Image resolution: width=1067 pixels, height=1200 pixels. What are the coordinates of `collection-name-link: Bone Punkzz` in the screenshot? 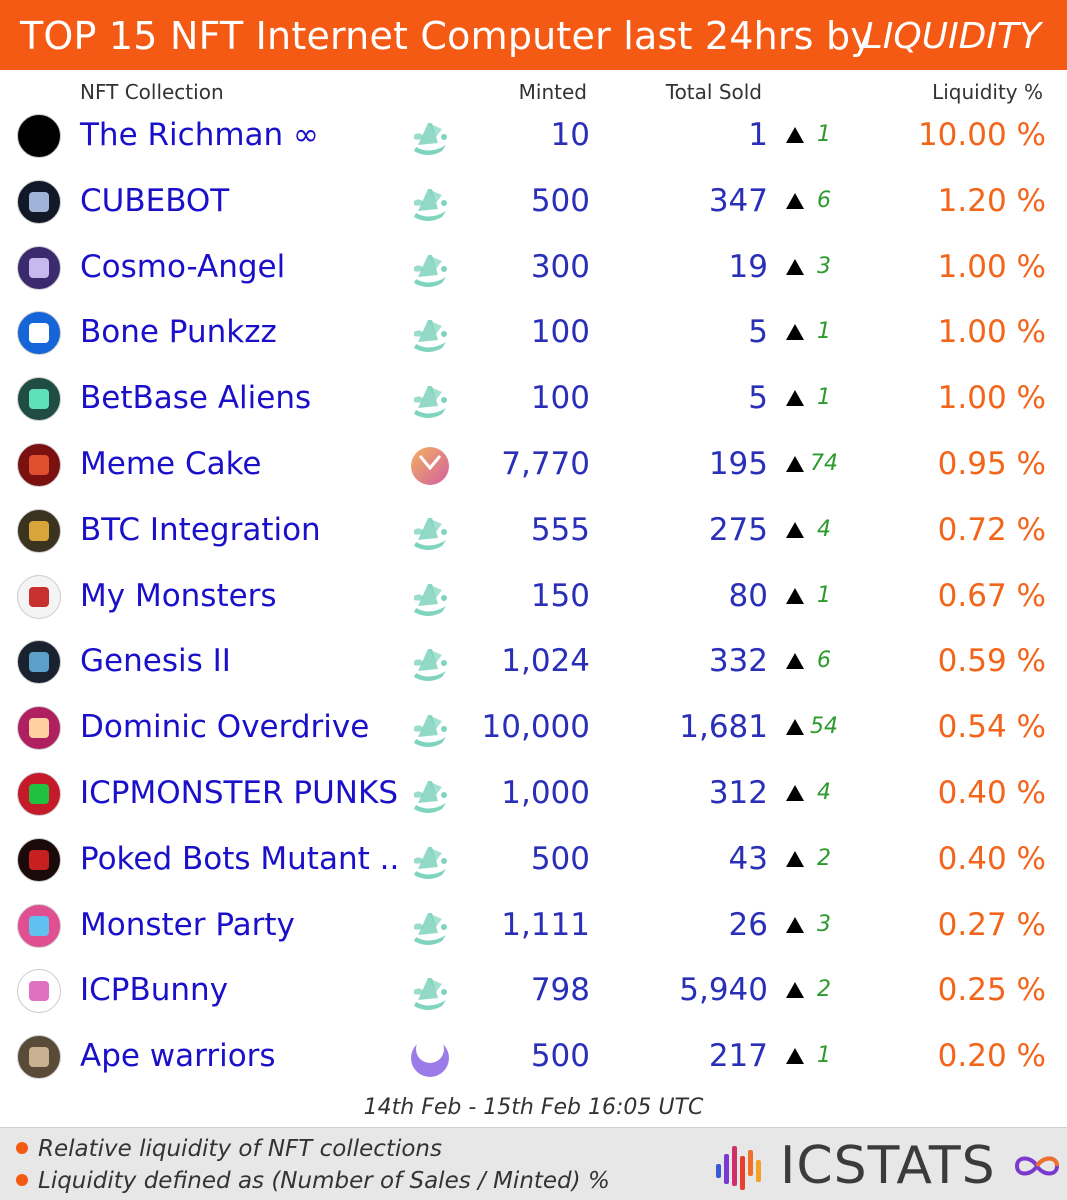 It's located at (178, 332).